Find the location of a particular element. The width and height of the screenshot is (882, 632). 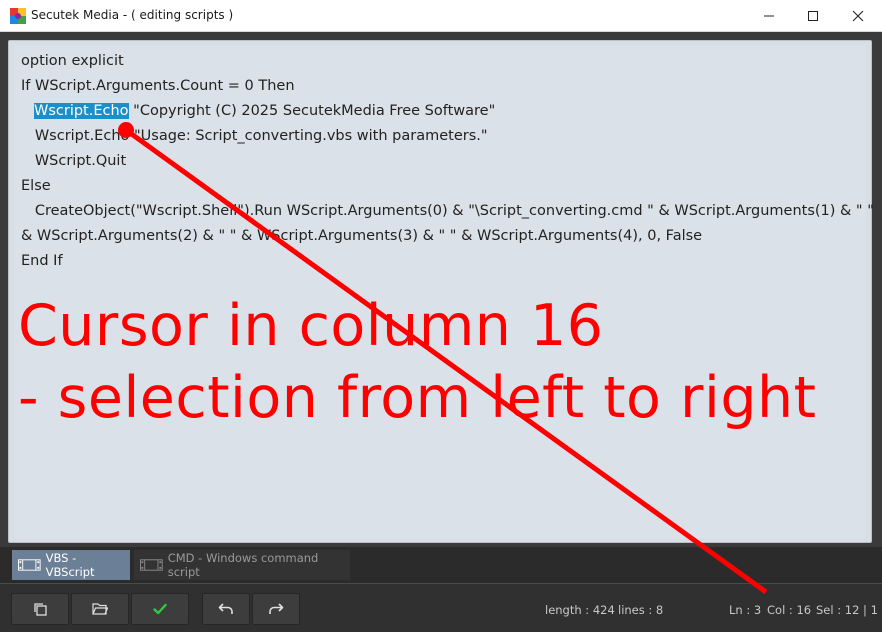

undo-button is located at coordinates (226, 609).